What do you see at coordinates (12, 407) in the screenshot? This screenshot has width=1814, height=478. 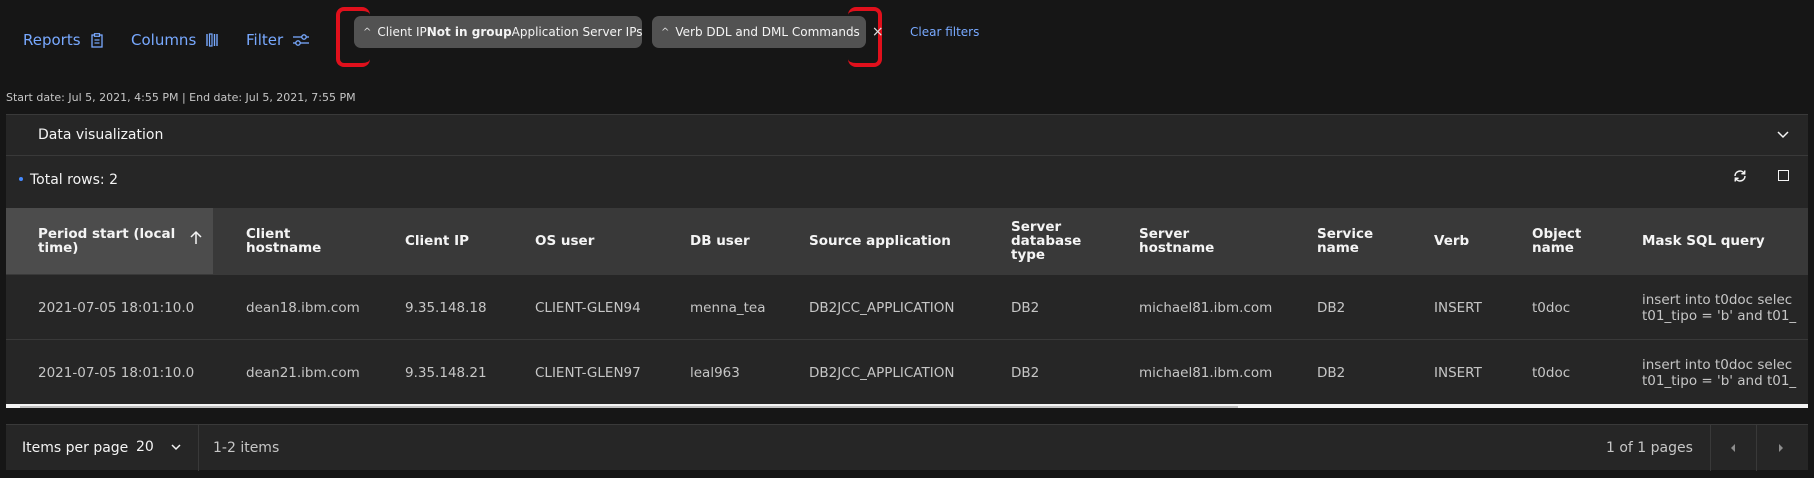 I see `scroll-left-arrow-icon: ◀` at bounding box center [12, 407].